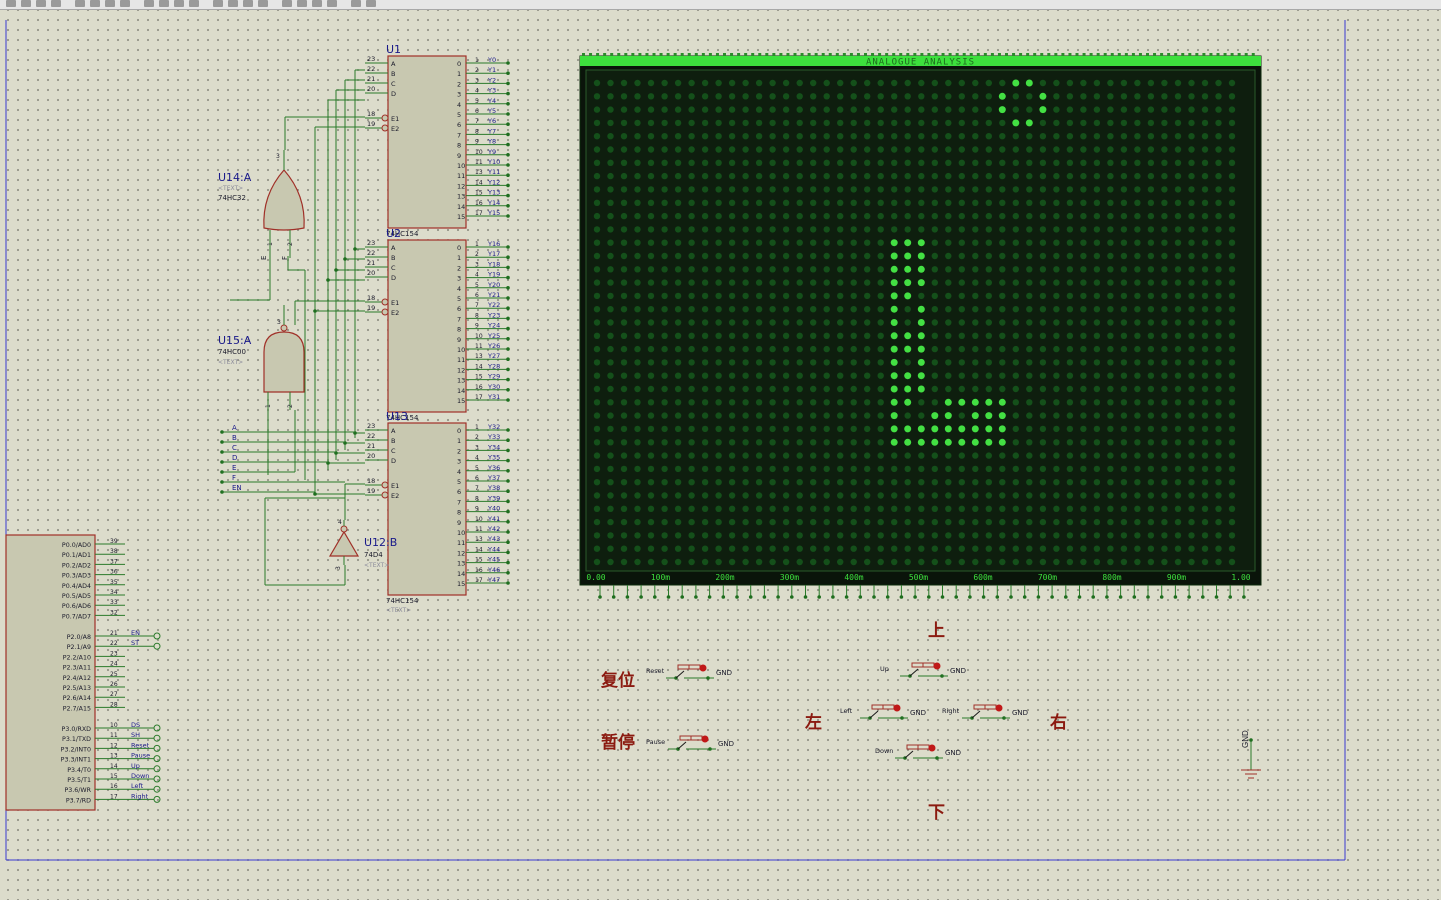 The image size is (1441, 900). What do you see at coordinates (157, 646) in the screenshot?
I see `terminal-st` at bounding box center [157, 646].